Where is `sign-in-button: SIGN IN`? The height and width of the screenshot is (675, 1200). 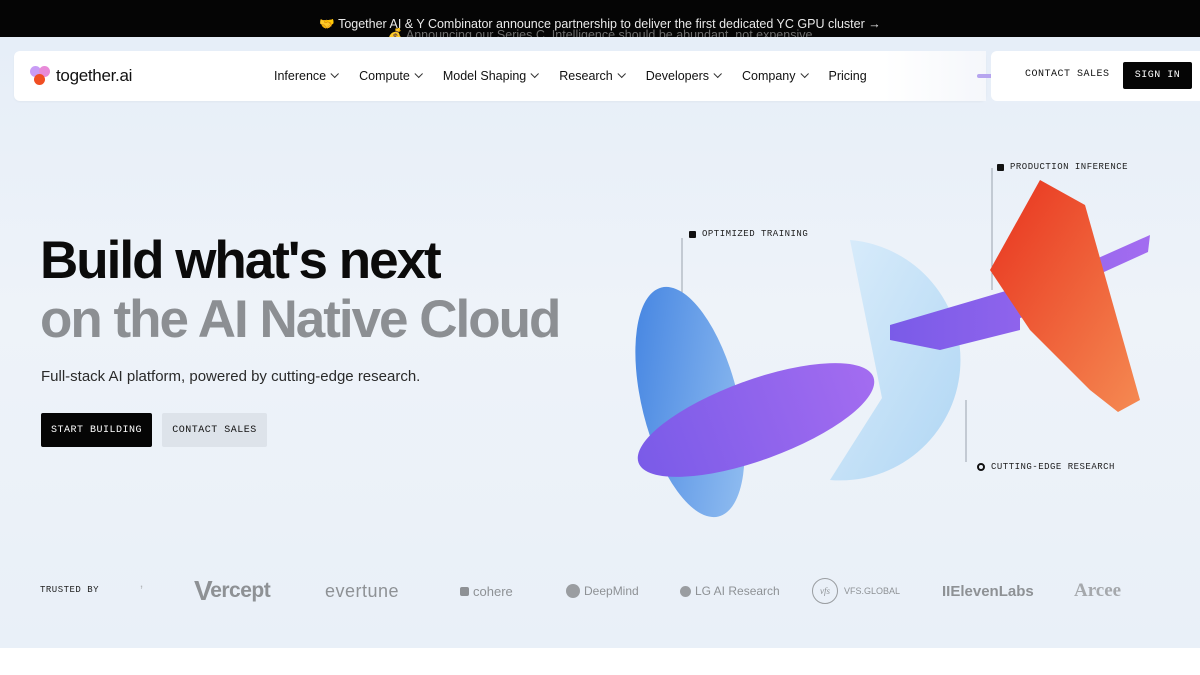
sign-in-button: SIGN IN is located at coordinates (1157, 75).